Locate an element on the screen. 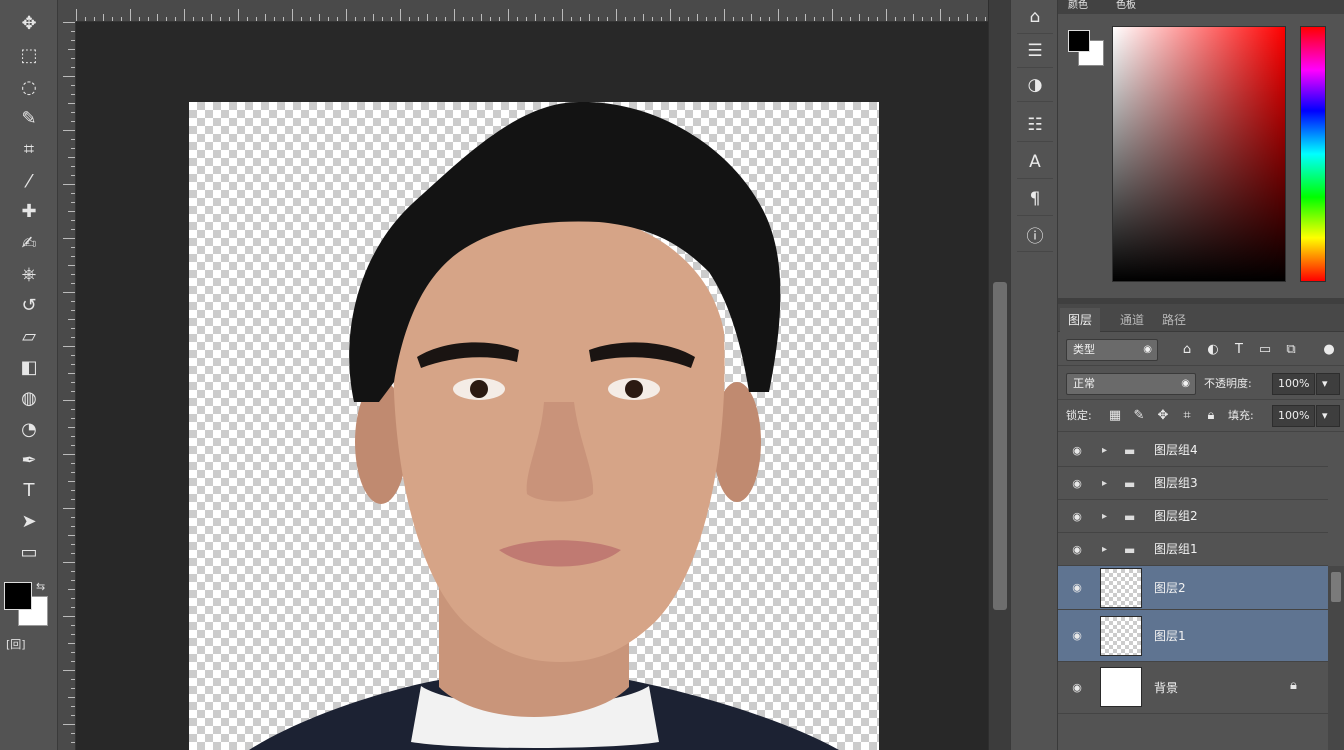 The image size is (1344, 750). lock-pixels-icon: ✎ is located at coordinates (1139, 416).